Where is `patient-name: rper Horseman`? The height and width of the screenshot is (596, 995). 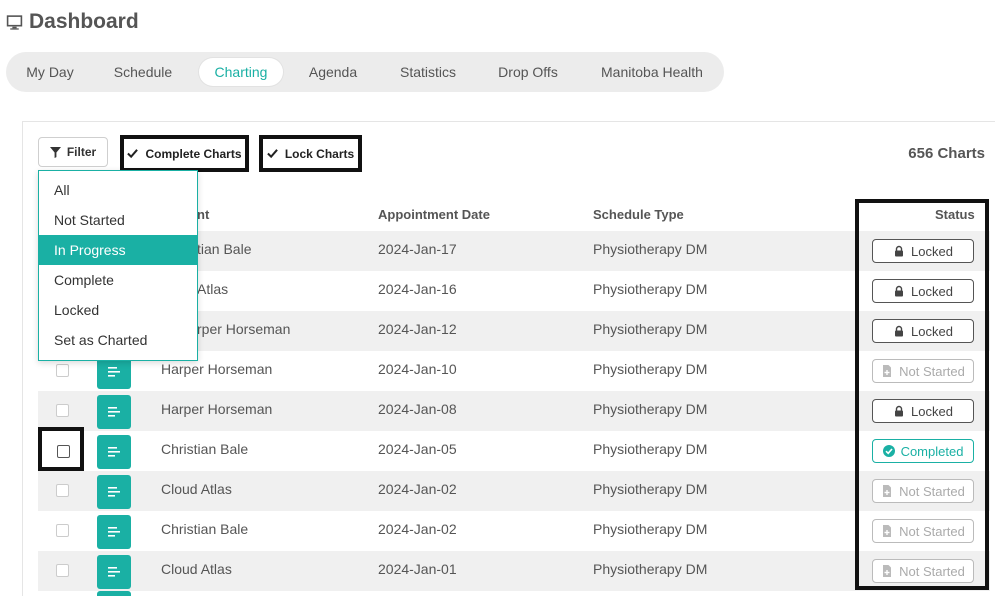
patient-name: rper Horseman is located at coordinates (243, 329).